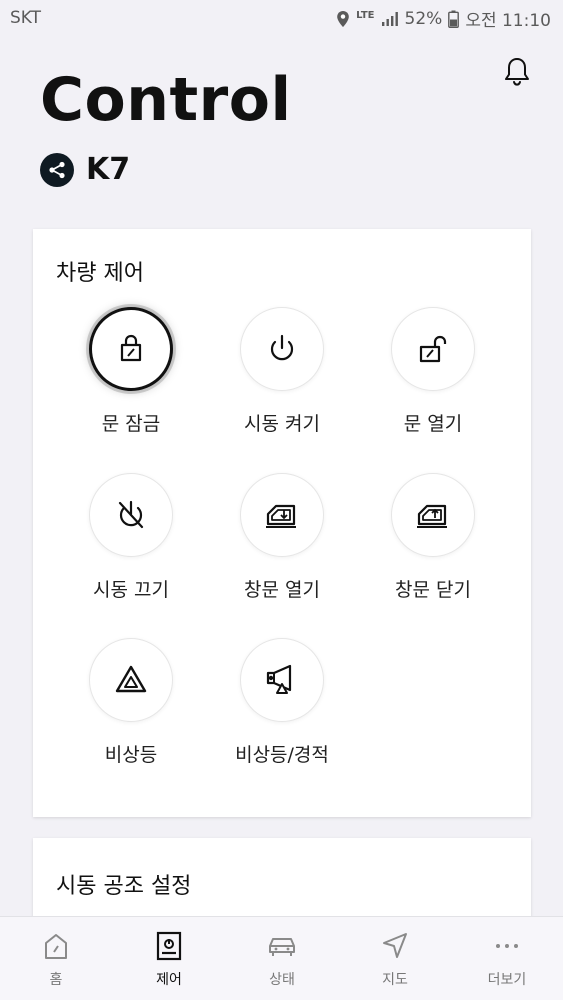 The width and height of the screenshot is (563, 1000). What do you see at coordinates (365, 15) in the screenshot?
I see `network-type-label: LTE` at bounding box center [365, 15].